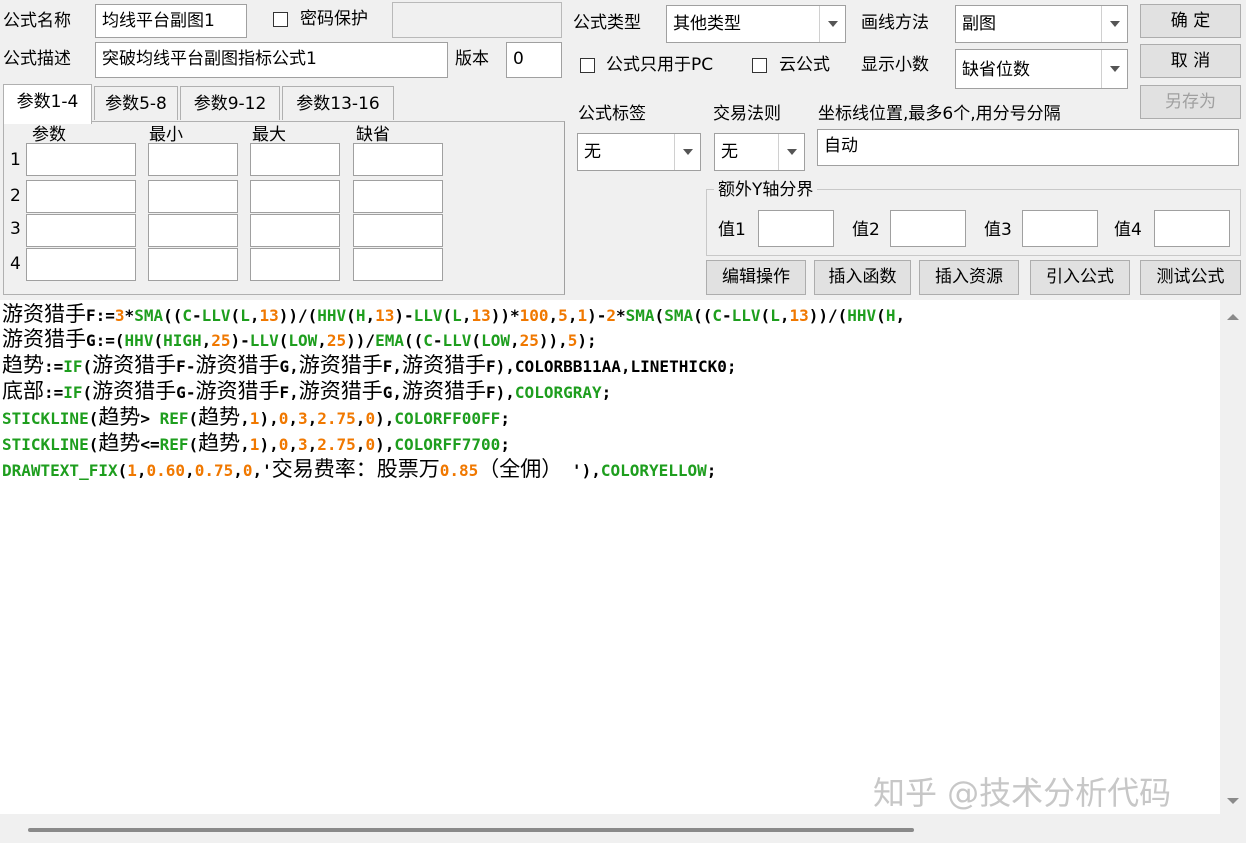 The height and width of the screenshot is (843, 1246). I want to click on password-input, so click(477, 20).